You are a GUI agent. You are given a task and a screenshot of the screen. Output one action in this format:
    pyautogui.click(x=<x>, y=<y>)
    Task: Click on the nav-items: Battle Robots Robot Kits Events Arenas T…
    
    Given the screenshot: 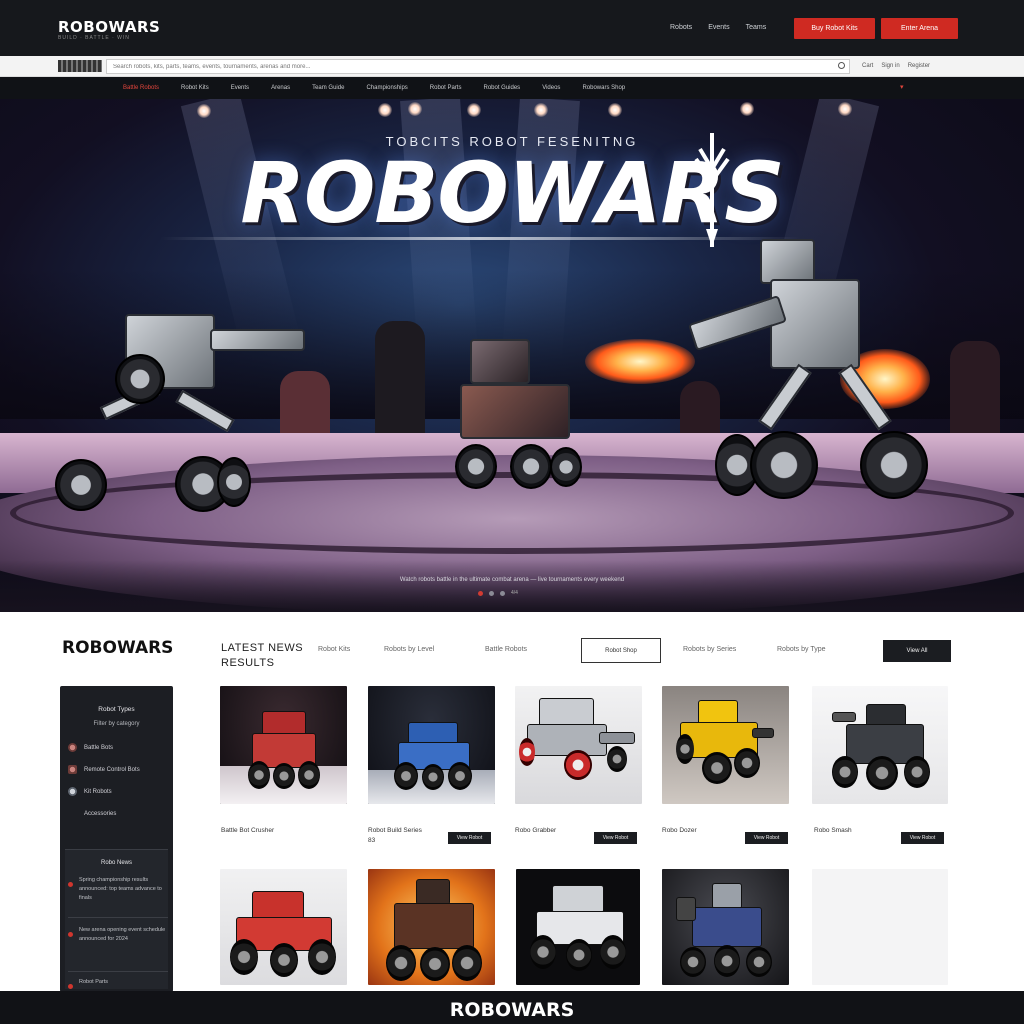 What is the action you would take?
    pyautogui.click(x=374, y=88)
    